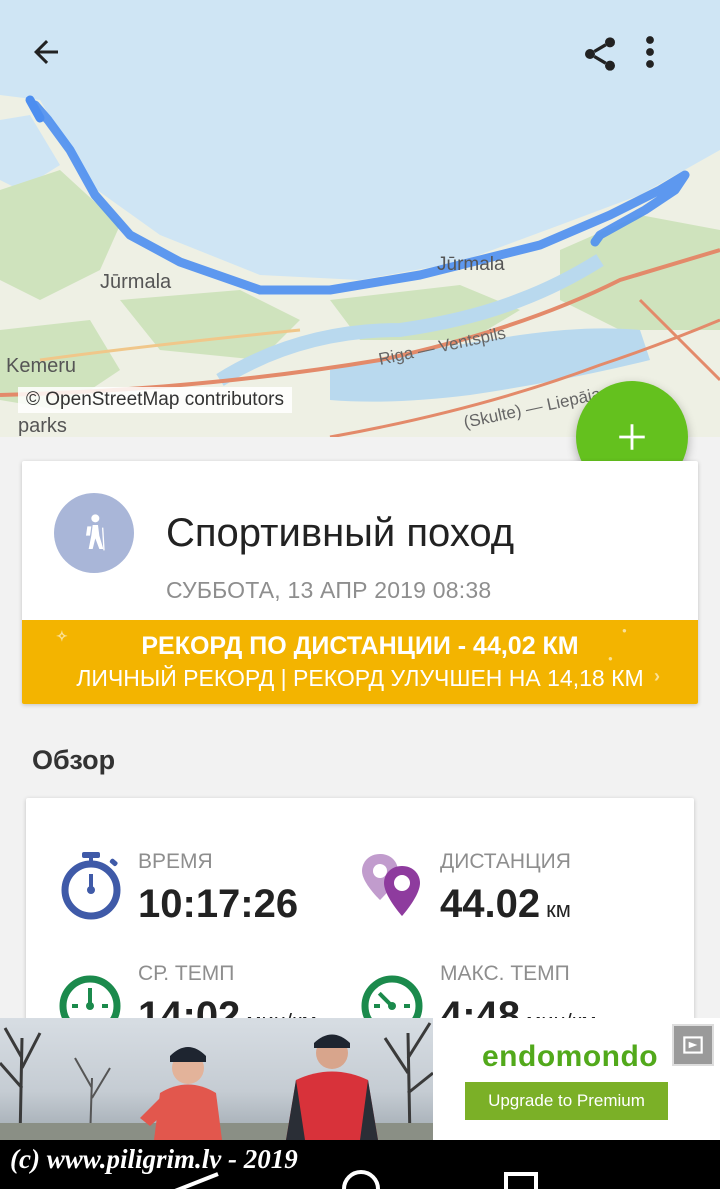  What do you see at coordinates (505, 973) in the screenshot?
I see `stat-label: МАКС. ТЕМП` at bounding box center [505, 973].